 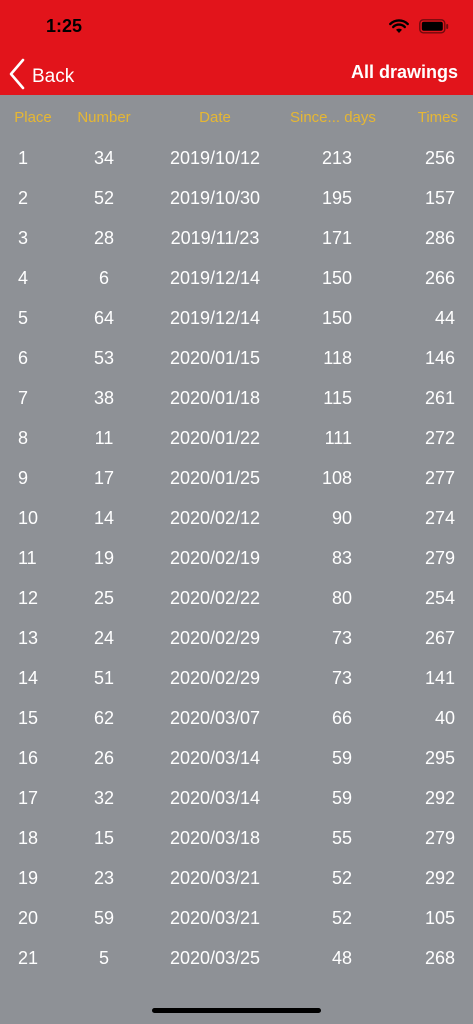 I want to click on battery-icon, so click(x=434, y=26).